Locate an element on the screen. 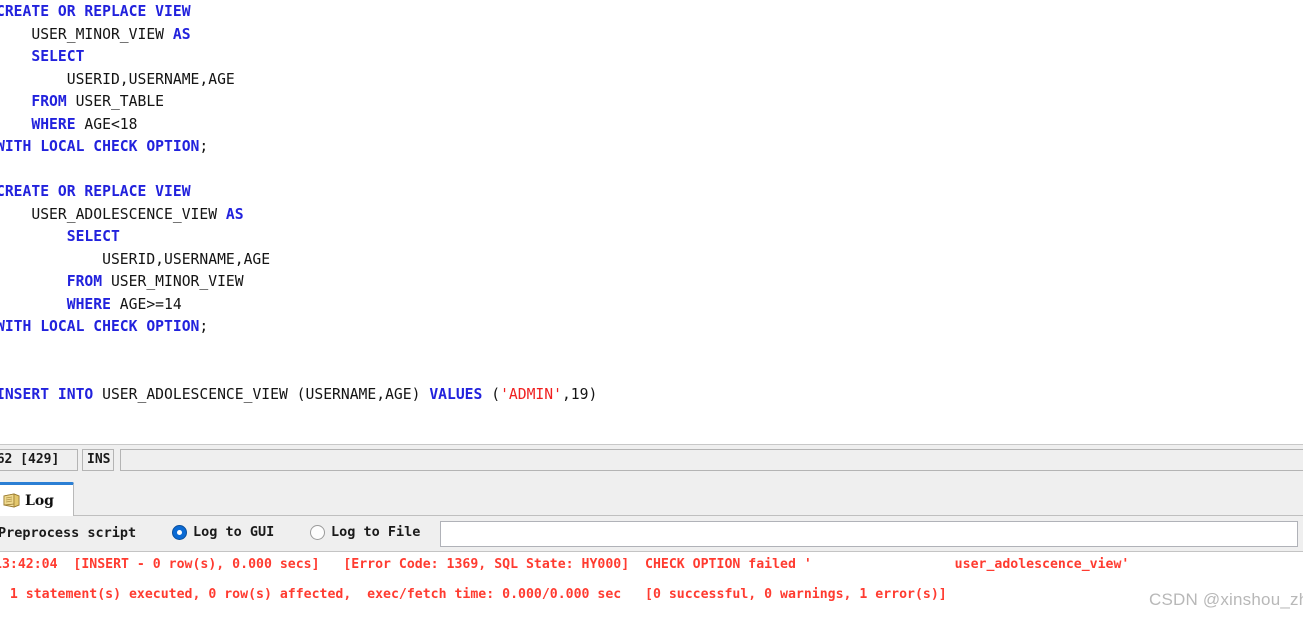 The width and height of the screenshot is (1303, 617). radio-log-to-gui: Log to GUI is located at coordinates (223, 532).